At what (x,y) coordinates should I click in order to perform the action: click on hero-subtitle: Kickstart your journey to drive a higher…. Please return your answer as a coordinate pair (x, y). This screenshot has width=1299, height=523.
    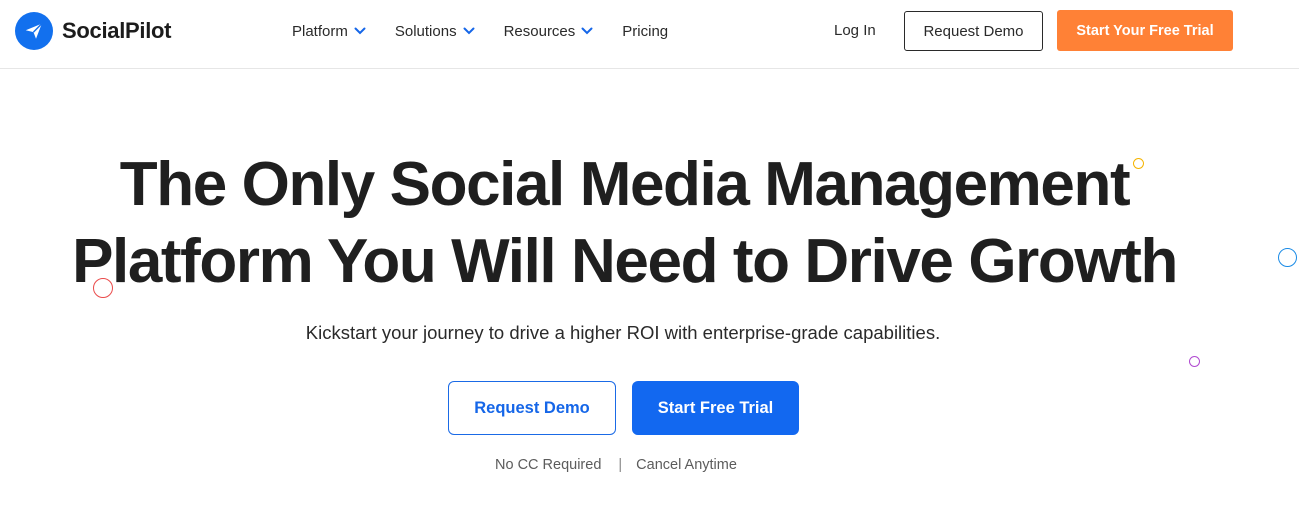
    Looking at the image, I should click on (623, 332).